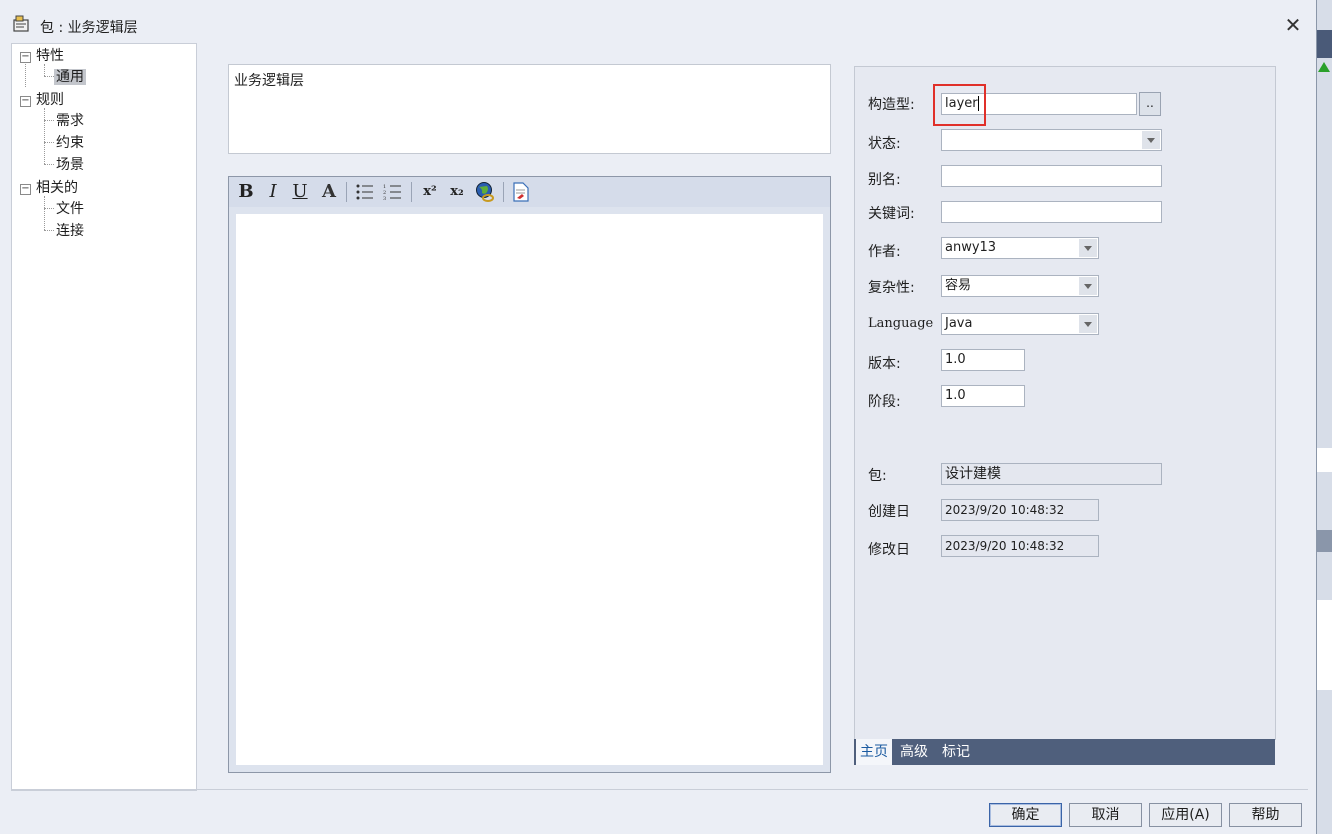  What do you see at coordinates (1051, 176) in the screenshot?
I see `alias-input` at bounding box center [1051, 176].